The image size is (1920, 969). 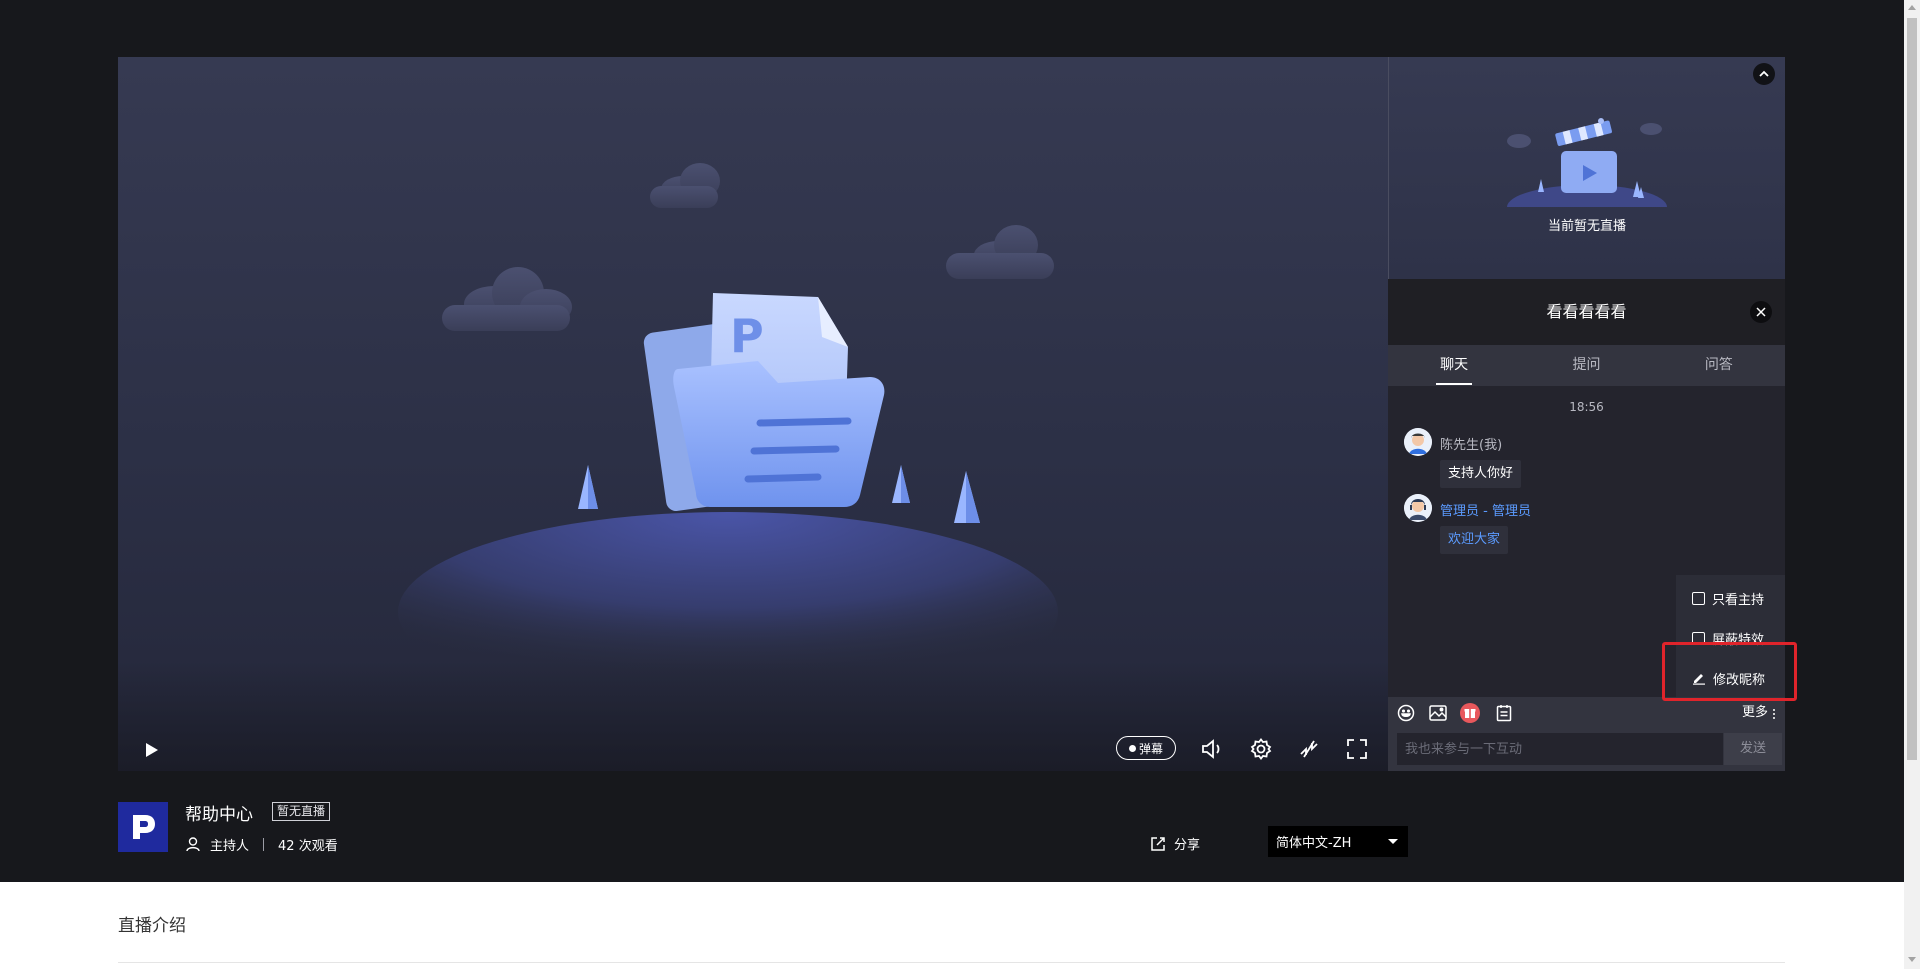 I want to click on collapse-button, so click(x=1764, y=74).